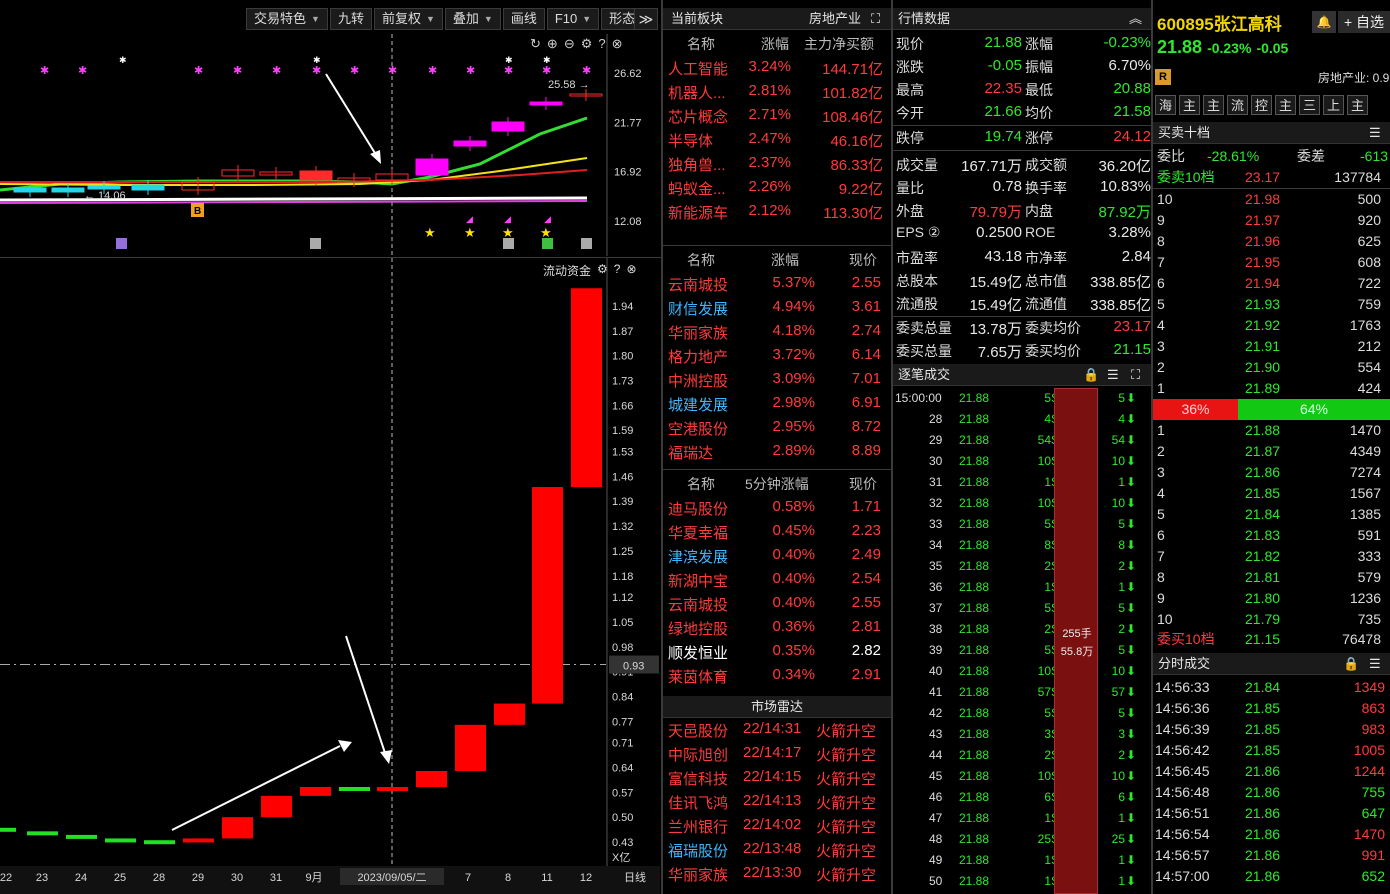  Describe the element at coordinates (1022, 713) in the screenshot. I see `tick-row: 4221.885S5⬇` at that location.